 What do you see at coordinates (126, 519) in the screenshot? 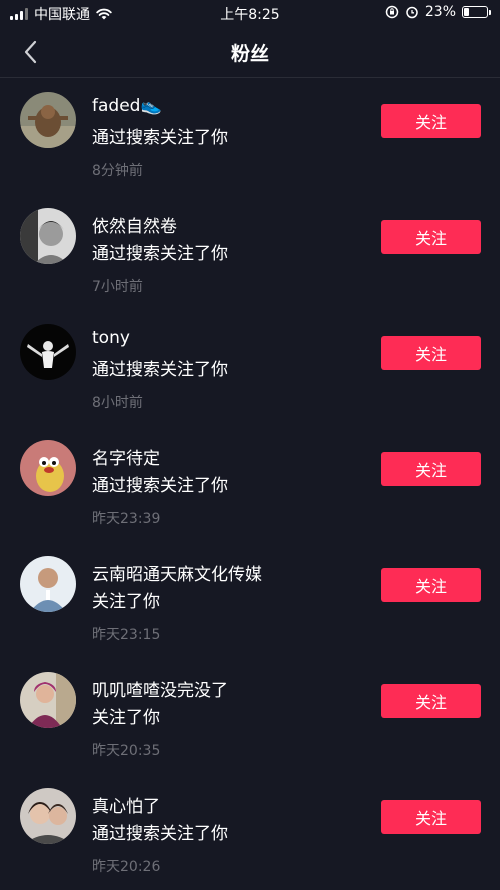
I see `follow-time: 昨天23:39` at bounding box center [126, 519].